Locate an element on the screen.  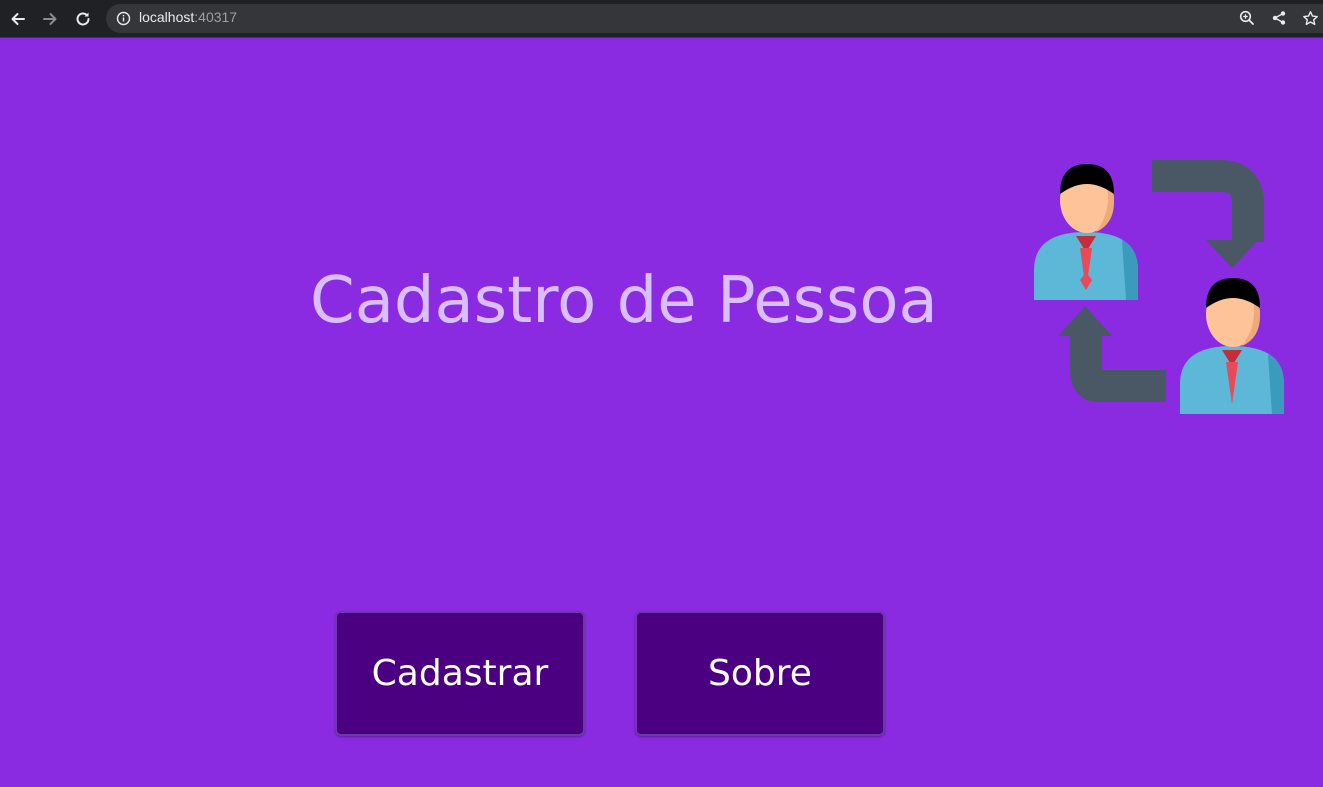
browser-toolbar: localhost:40317 is located at coordinates (661, 19).